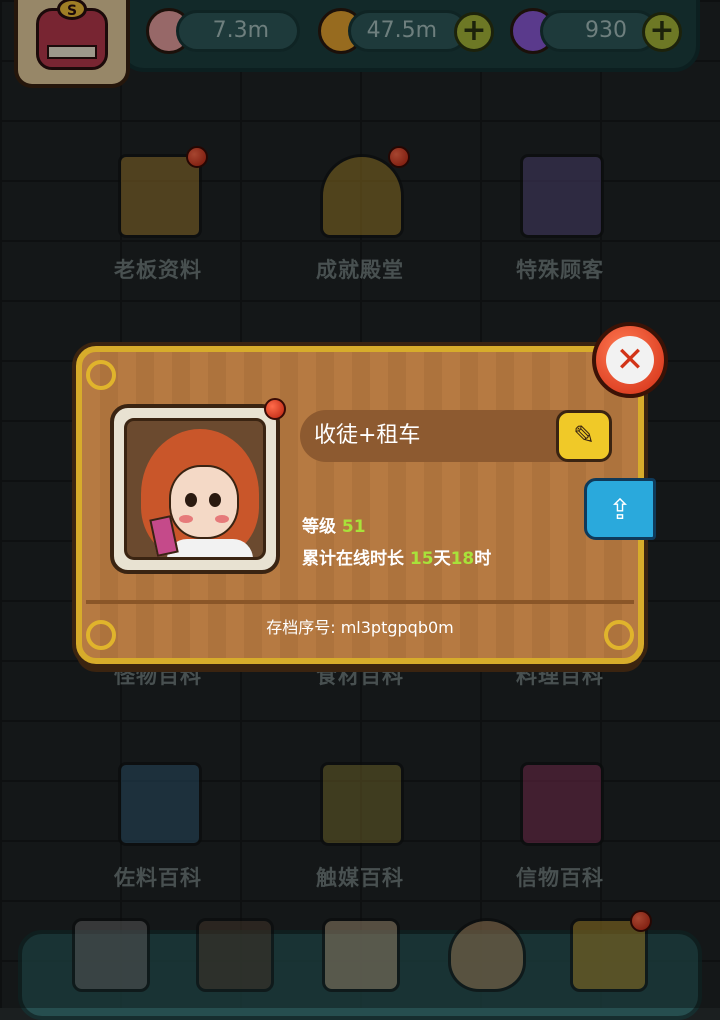  Describe the element at coordinates (101, 375) in the screenshot. I see `corner-ornament` at that location.